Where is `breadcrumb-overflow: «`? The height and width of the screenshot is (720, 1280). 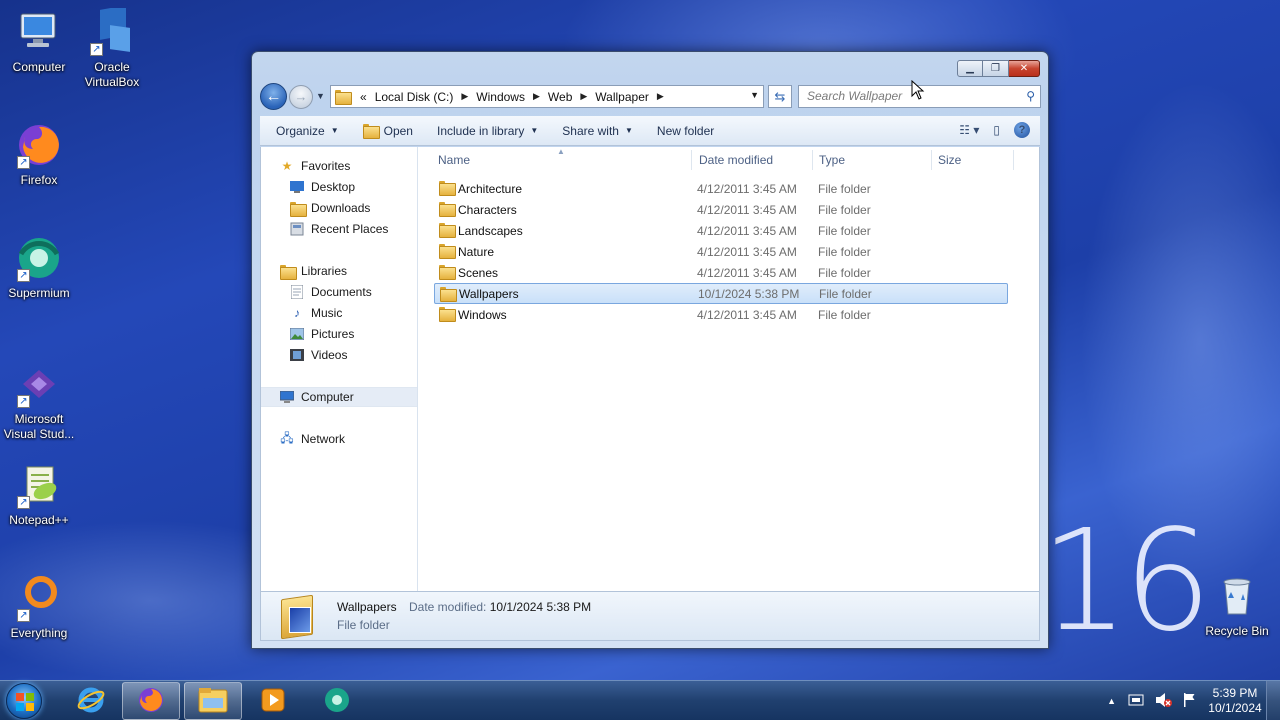
breadcrumb-overflow: « is located at coordinates (363, 97).